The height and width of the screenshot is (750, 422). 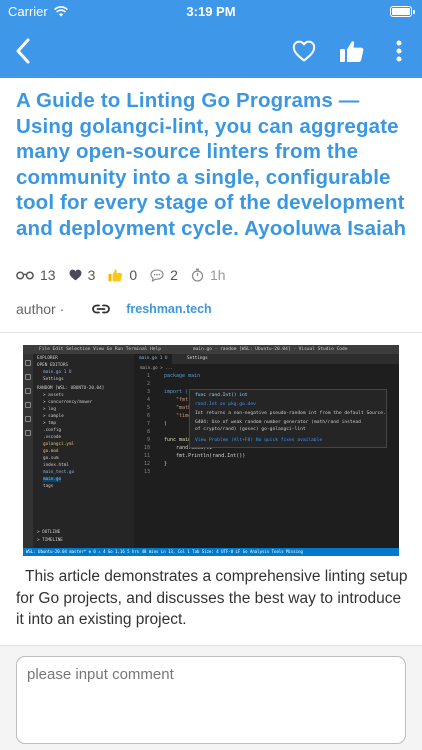 What do you see at coordinates (48, 486) in the screenshot?
I see `explorer-row: tags` at bounding box center [48, 486].